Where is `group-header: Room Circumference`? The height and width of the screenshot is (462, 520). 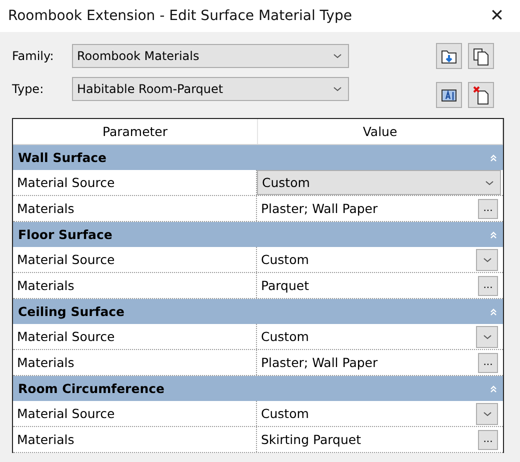 group-header: Room Circumference is located at coordinates (258, 388).